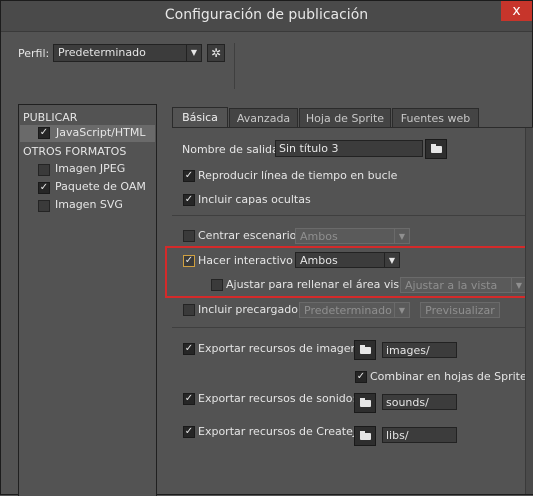  I want to click on combine-sprites-label: Combinar en hojas de Sprite, so click(448, 376).